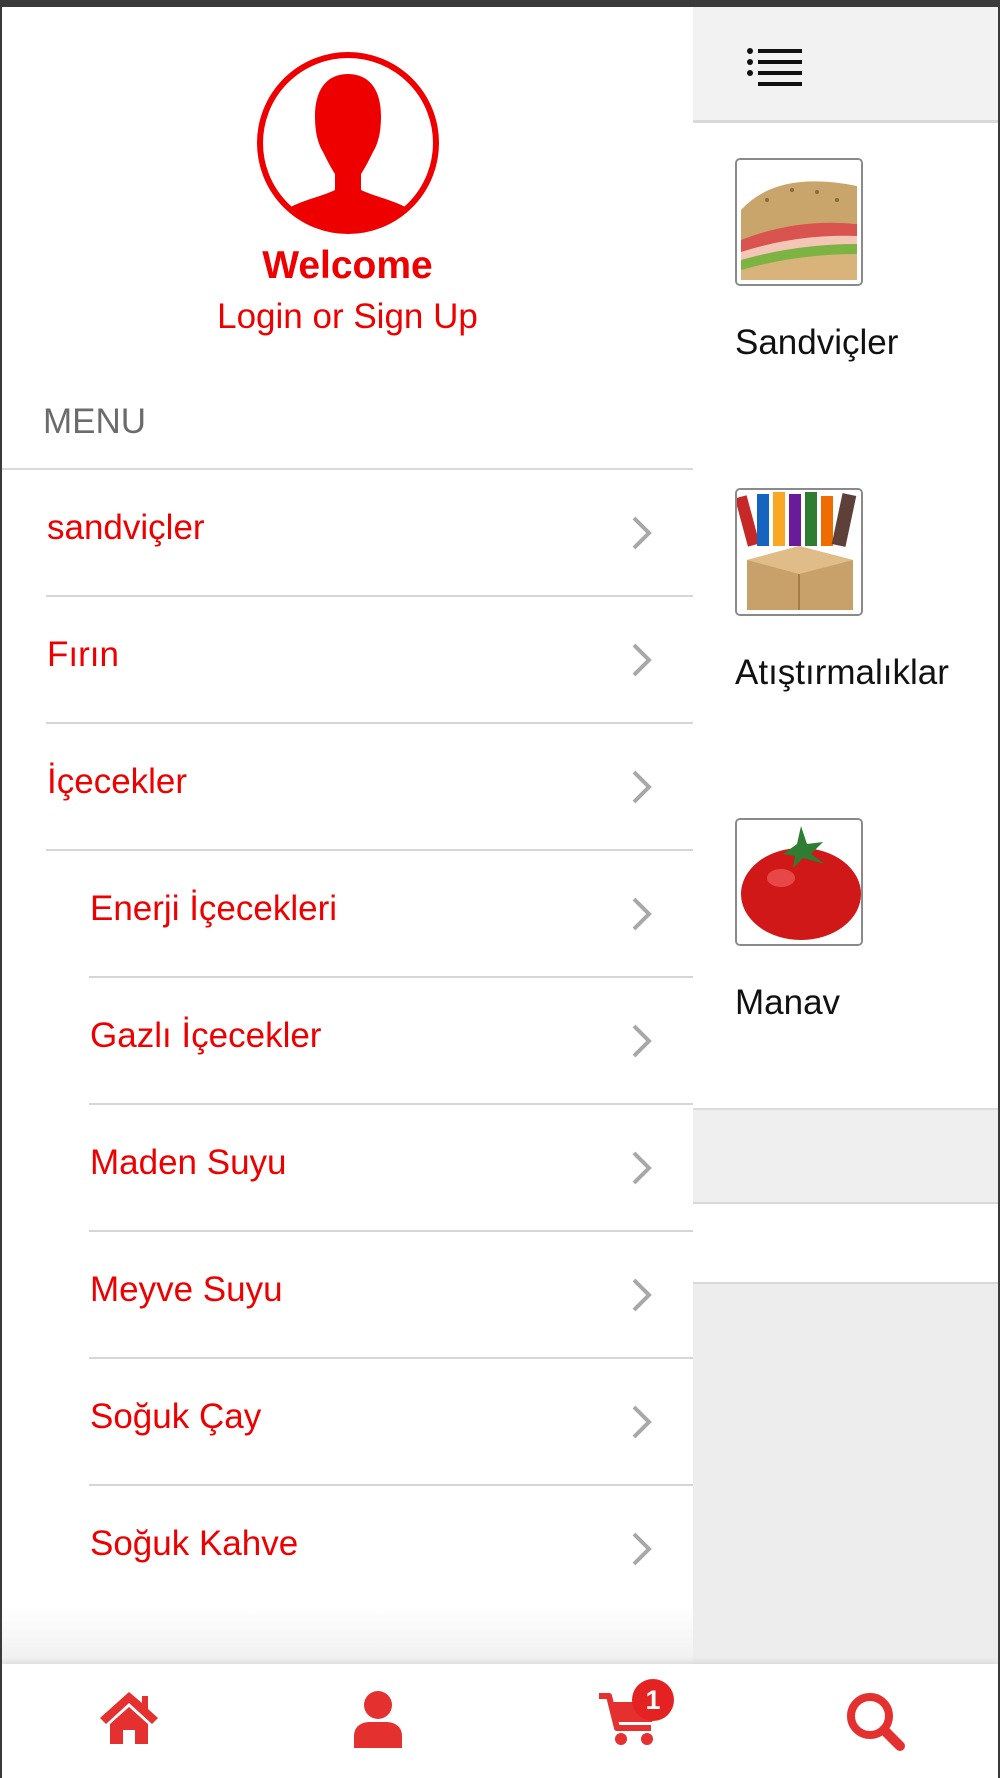 The image size is (1000, 1778). I want to click on menu-item-firin: Fırın, so click(369, 660).